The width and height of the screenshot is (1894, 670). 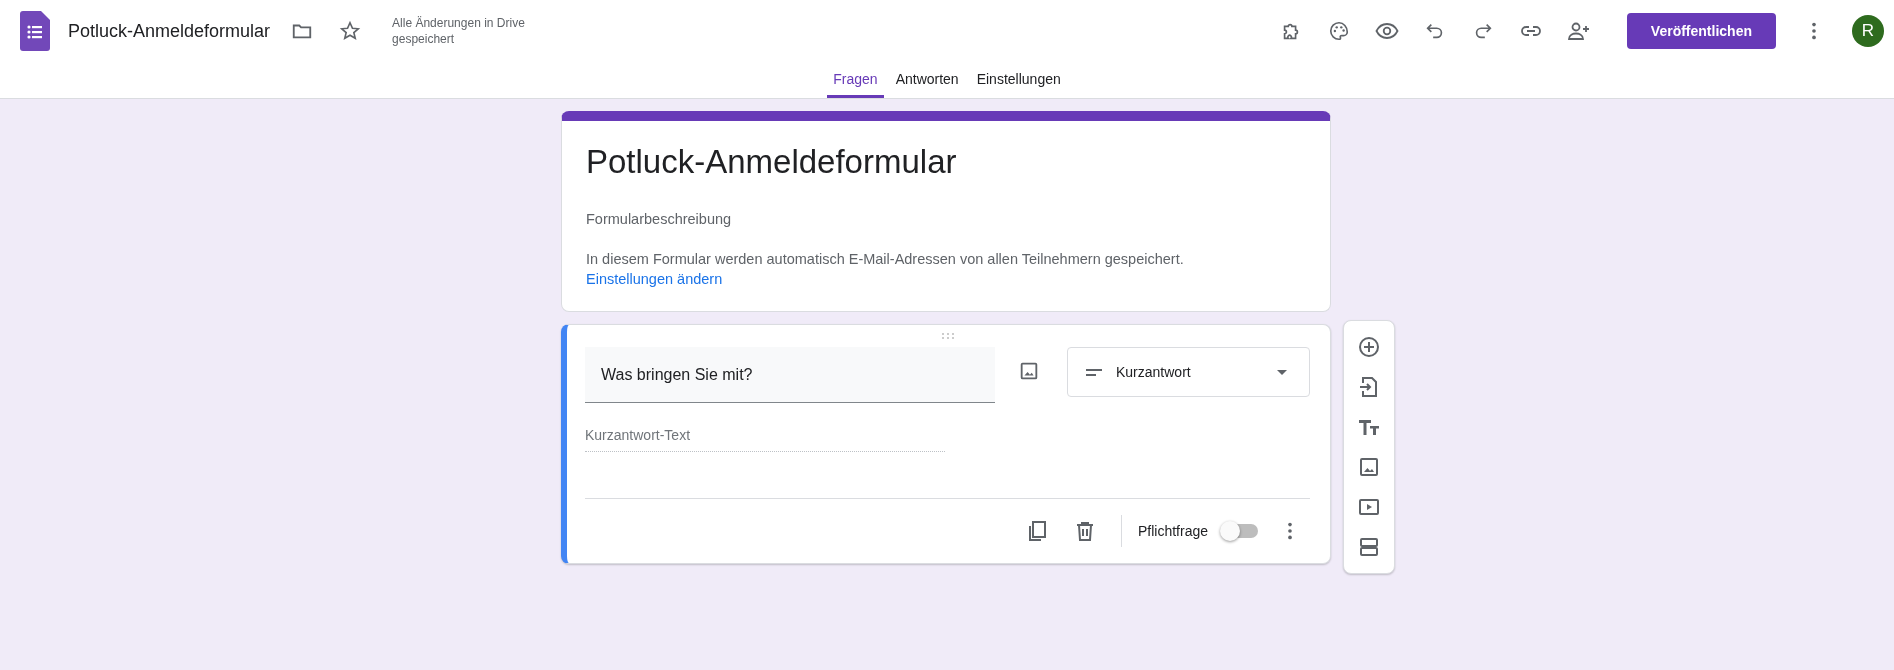 What do you see at coordinates (927, 80) in the screenshot?
I see `tab: Antworten` at bounding box center [927, 80].